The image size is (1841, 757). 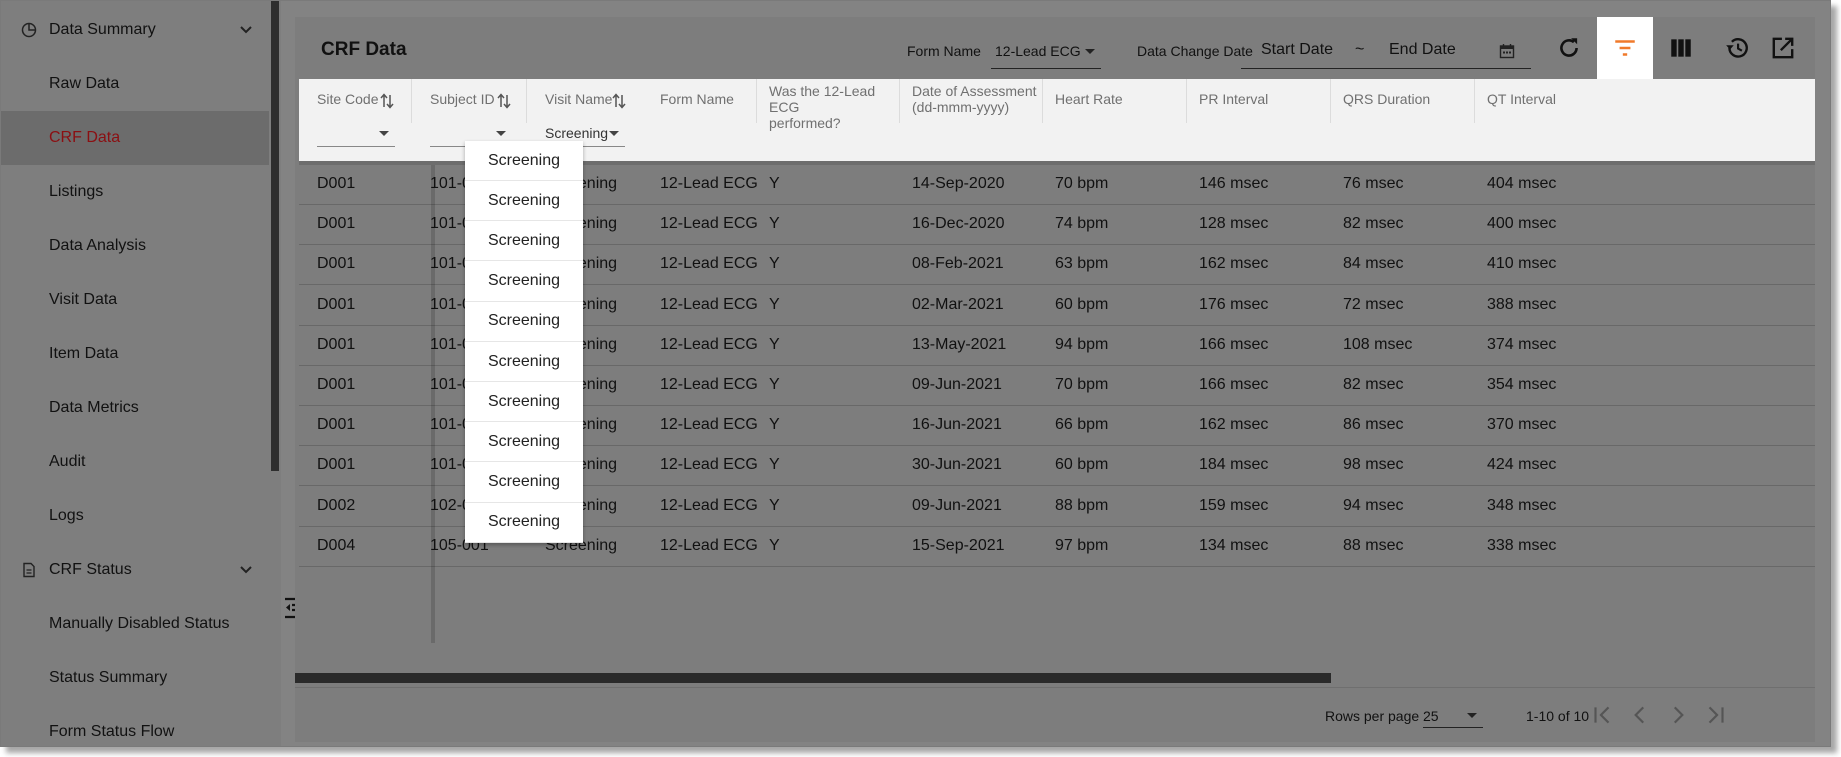 What do you see at coordinates (1372, 716) in the screenshot?
I see `rows-per-page-label: Rows per page` at bounding box center [1372, 716].